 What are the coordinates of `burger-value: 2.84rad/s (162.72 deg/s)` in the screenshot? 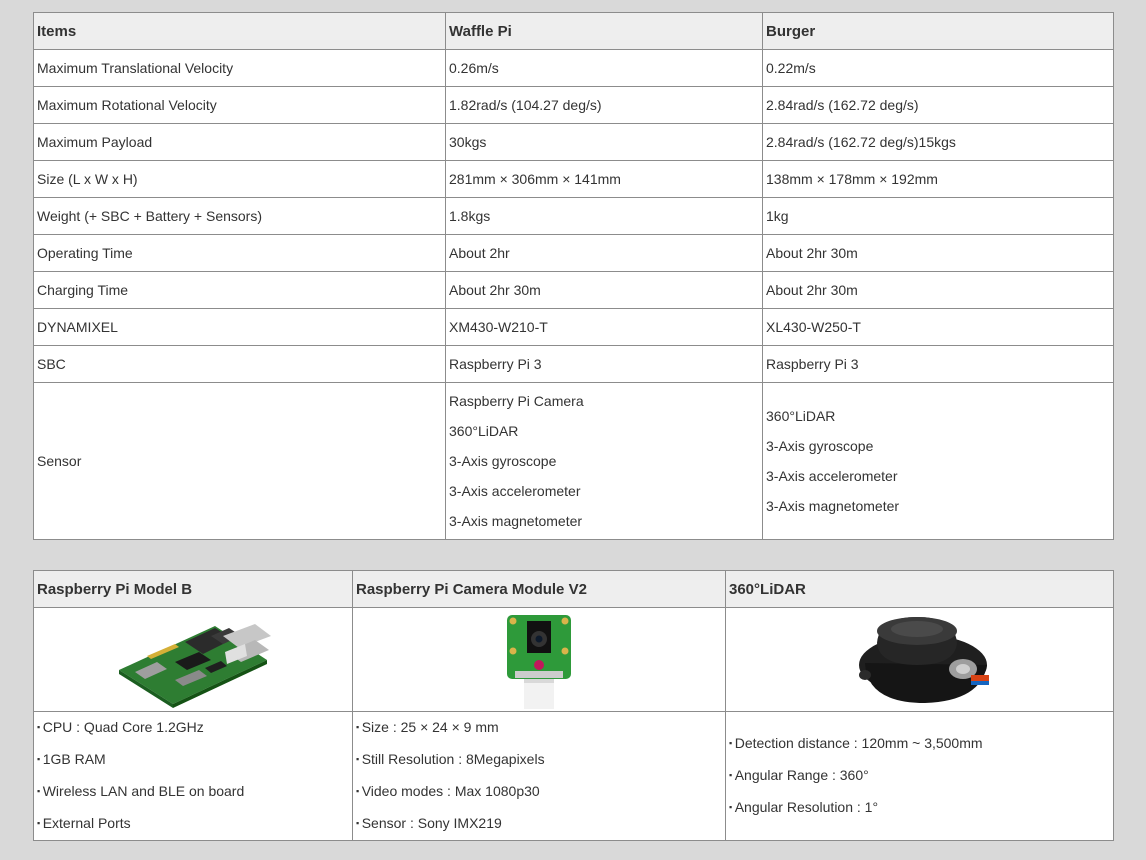 It's located at (938, 105).